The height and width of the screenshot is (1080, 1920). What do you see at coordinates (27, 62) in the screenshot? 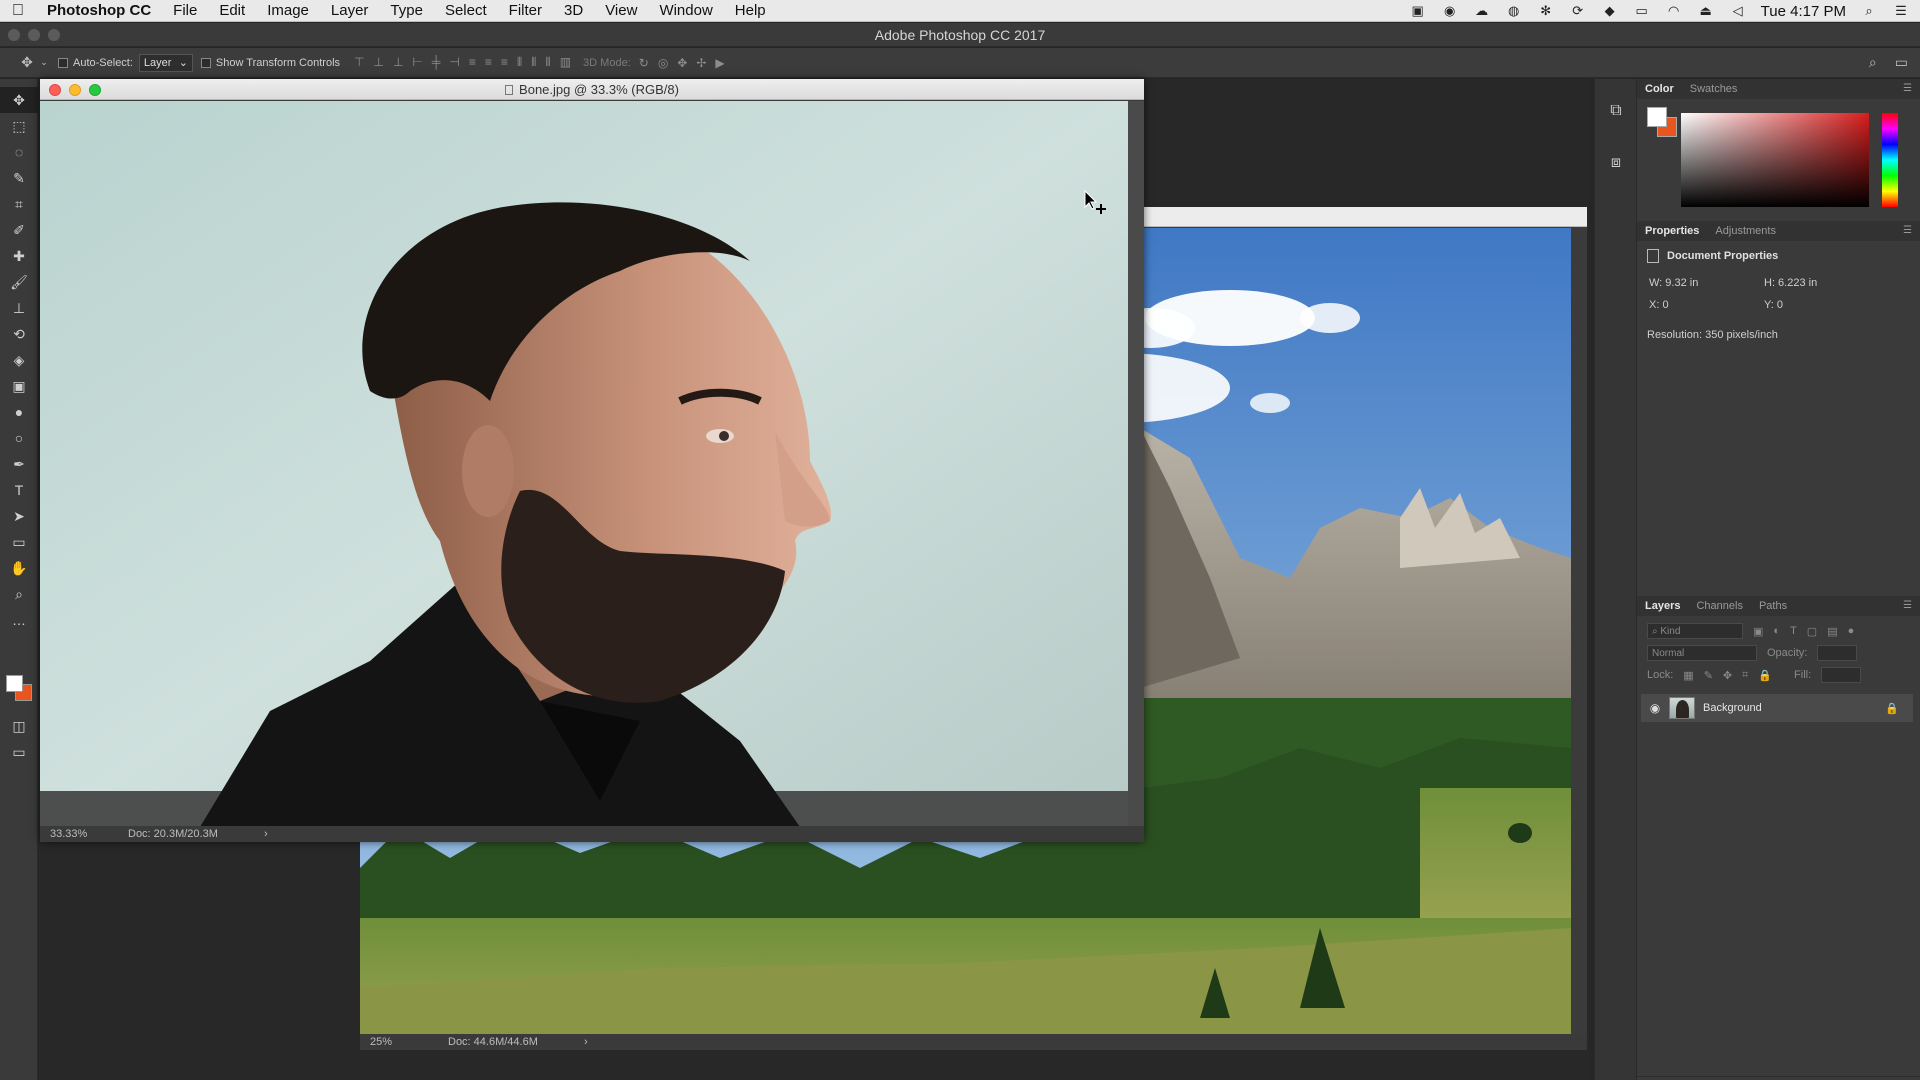
I see `move-tool-icon: ✥` at bounding box center [27, 62].